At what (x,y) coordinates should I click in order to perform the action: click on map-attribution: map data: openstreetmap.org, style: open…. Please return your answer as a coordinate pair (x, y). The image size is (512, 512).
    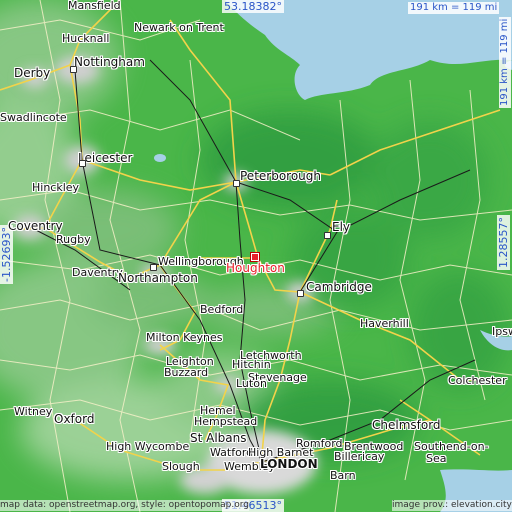
    Looking at the image, I should click on (124, 505).